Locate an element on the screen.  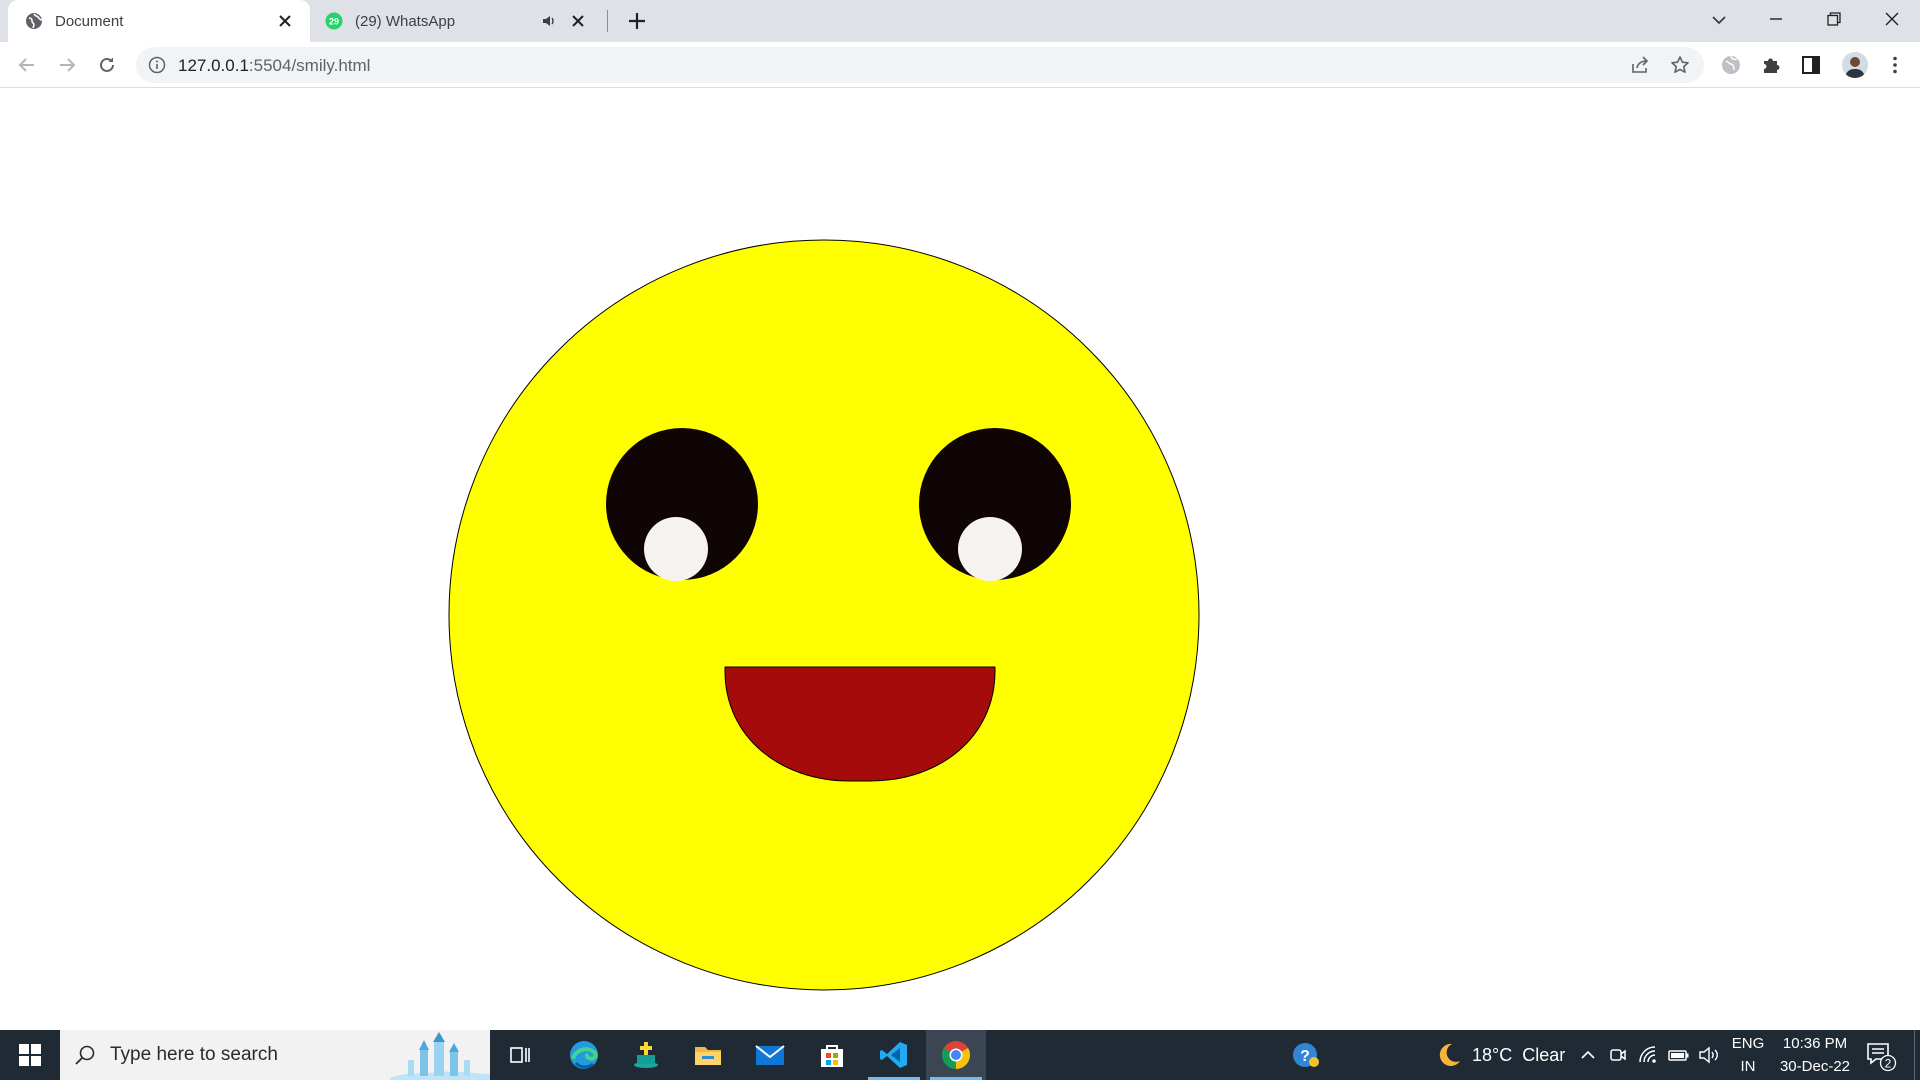
weather-widget: 18°C Clear is located at coordinates (1518, 1055).